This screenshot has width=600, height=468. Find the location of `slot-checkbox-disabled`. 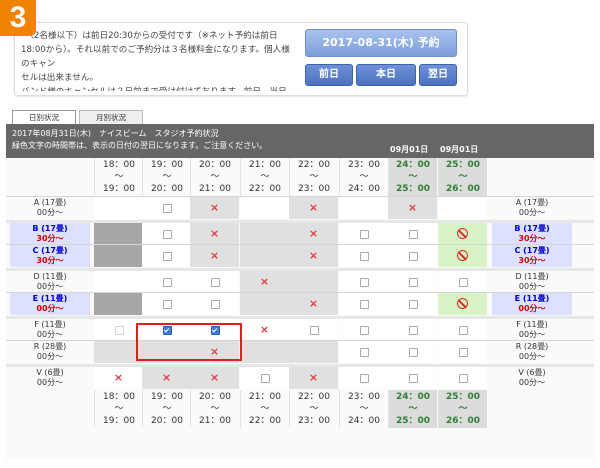

slot-checkbox-disabled is located at coordinates (119, 330).